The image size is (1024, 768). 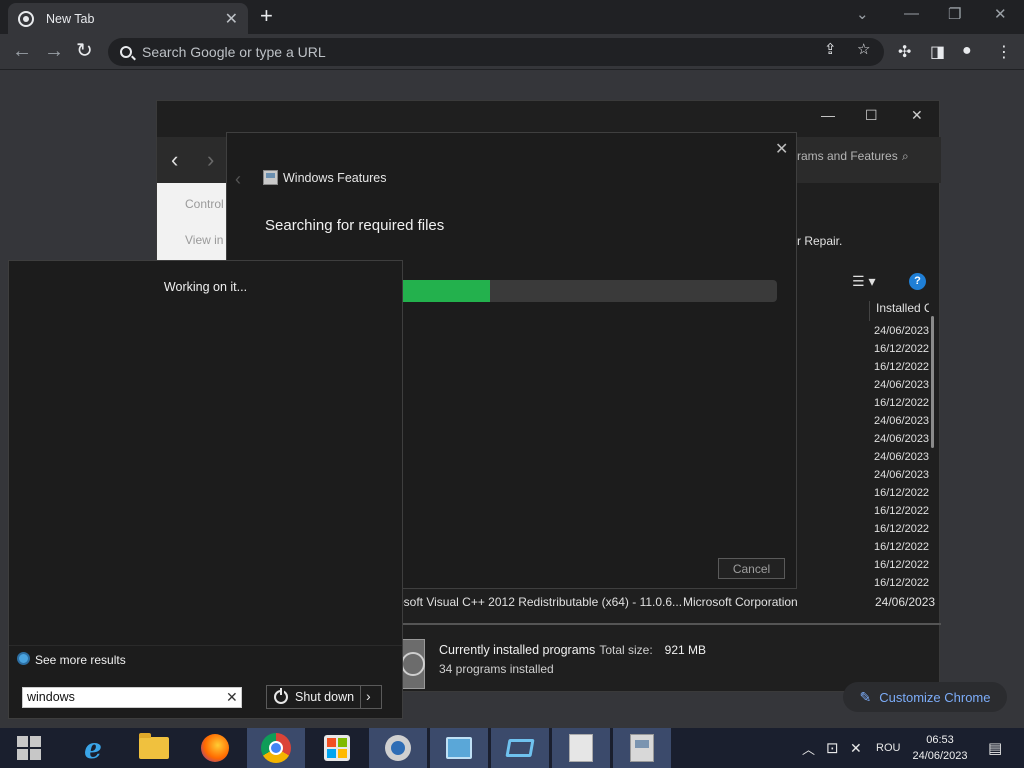 What do you see at coordinates (335, 178) in the screenshot?
I see `dialog-title: Windows Features` at bounding box center [335, 178].